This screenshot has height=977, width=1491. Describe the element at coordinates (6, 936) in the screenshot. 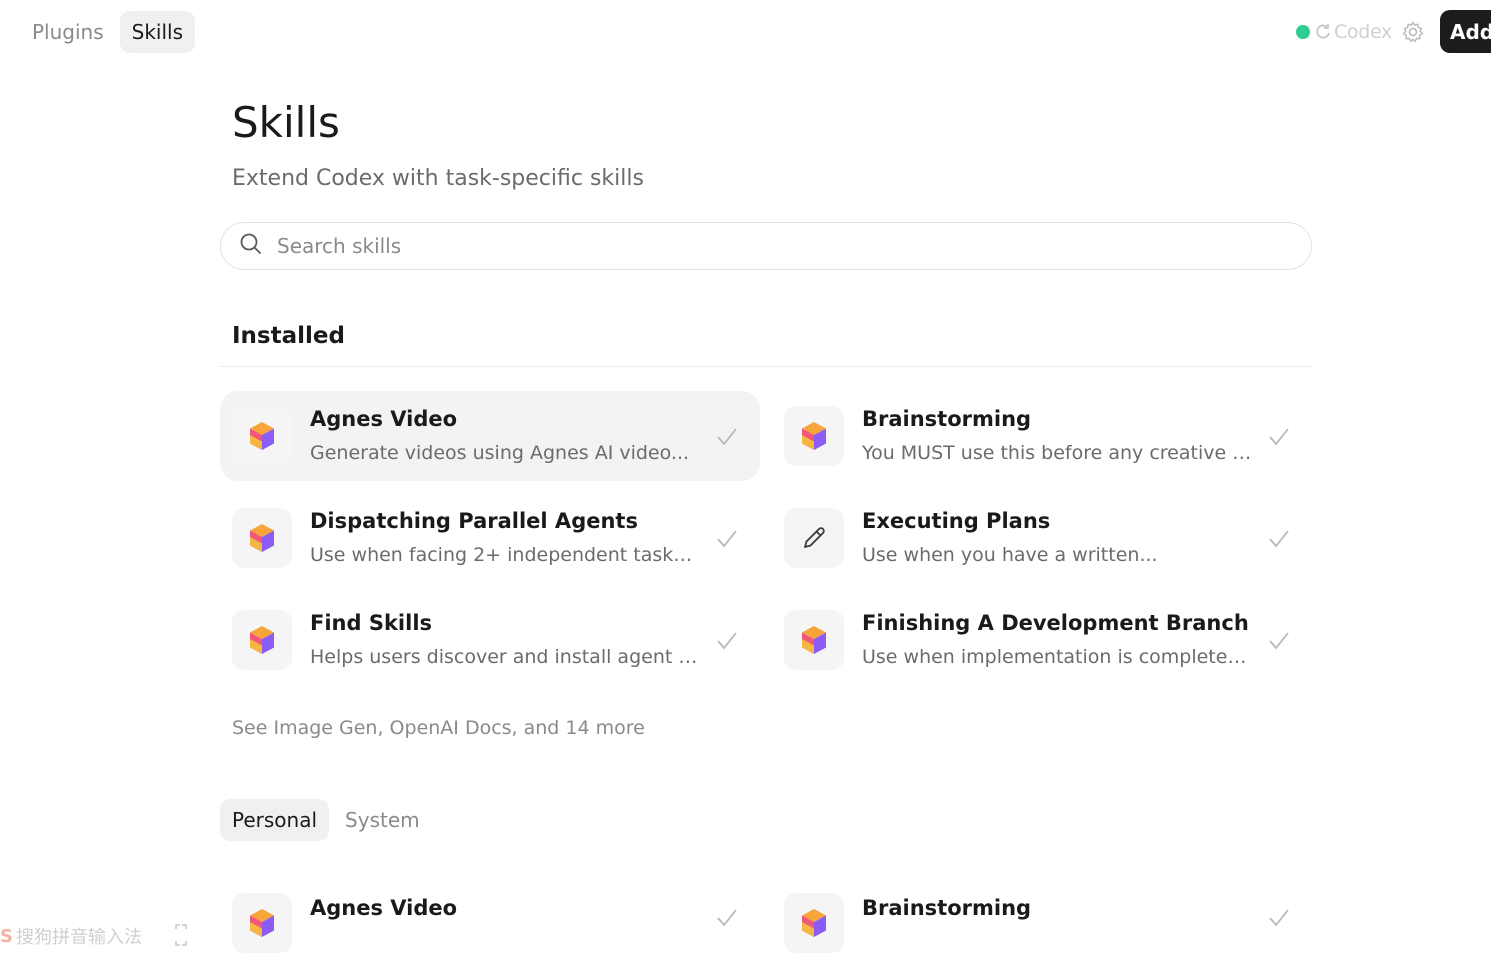

I see `ime-logo-icon: S` at that location.